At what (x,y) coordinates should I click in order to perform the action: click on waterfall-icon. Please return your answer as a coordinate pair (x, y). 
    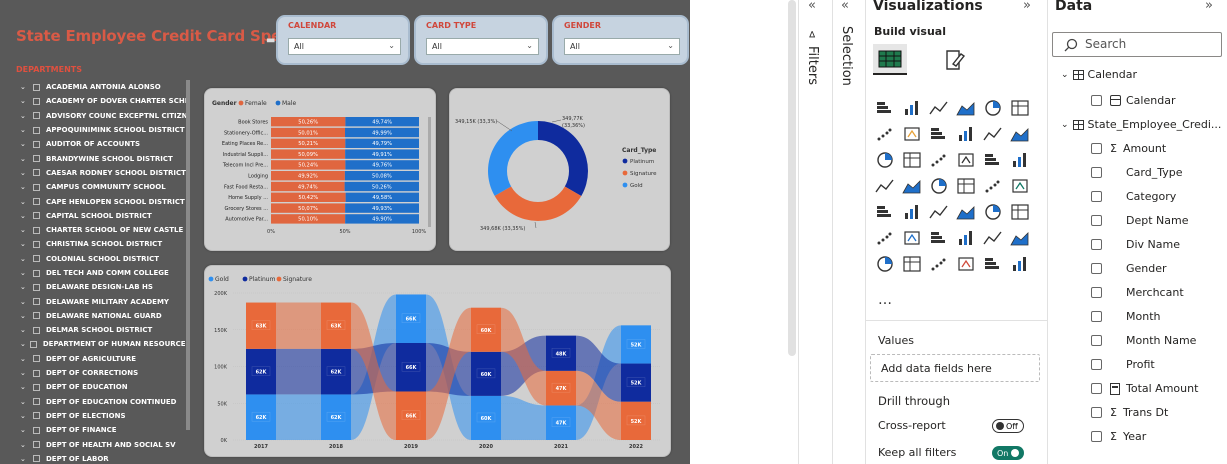
    Looking at the image, I should click on (912, 160).